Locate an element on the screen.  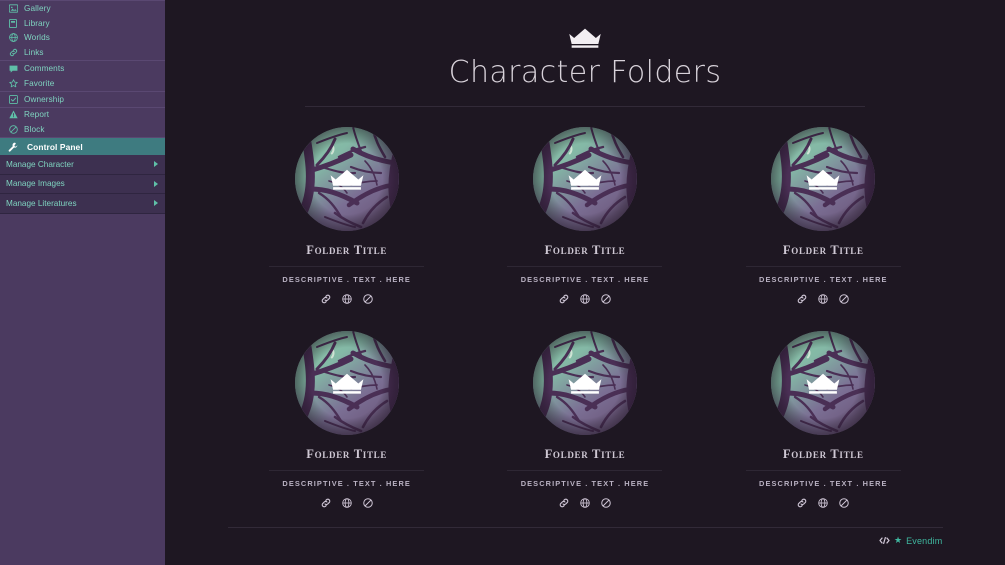
sidebar-item-label: Links is located at coordinates (34, 53).